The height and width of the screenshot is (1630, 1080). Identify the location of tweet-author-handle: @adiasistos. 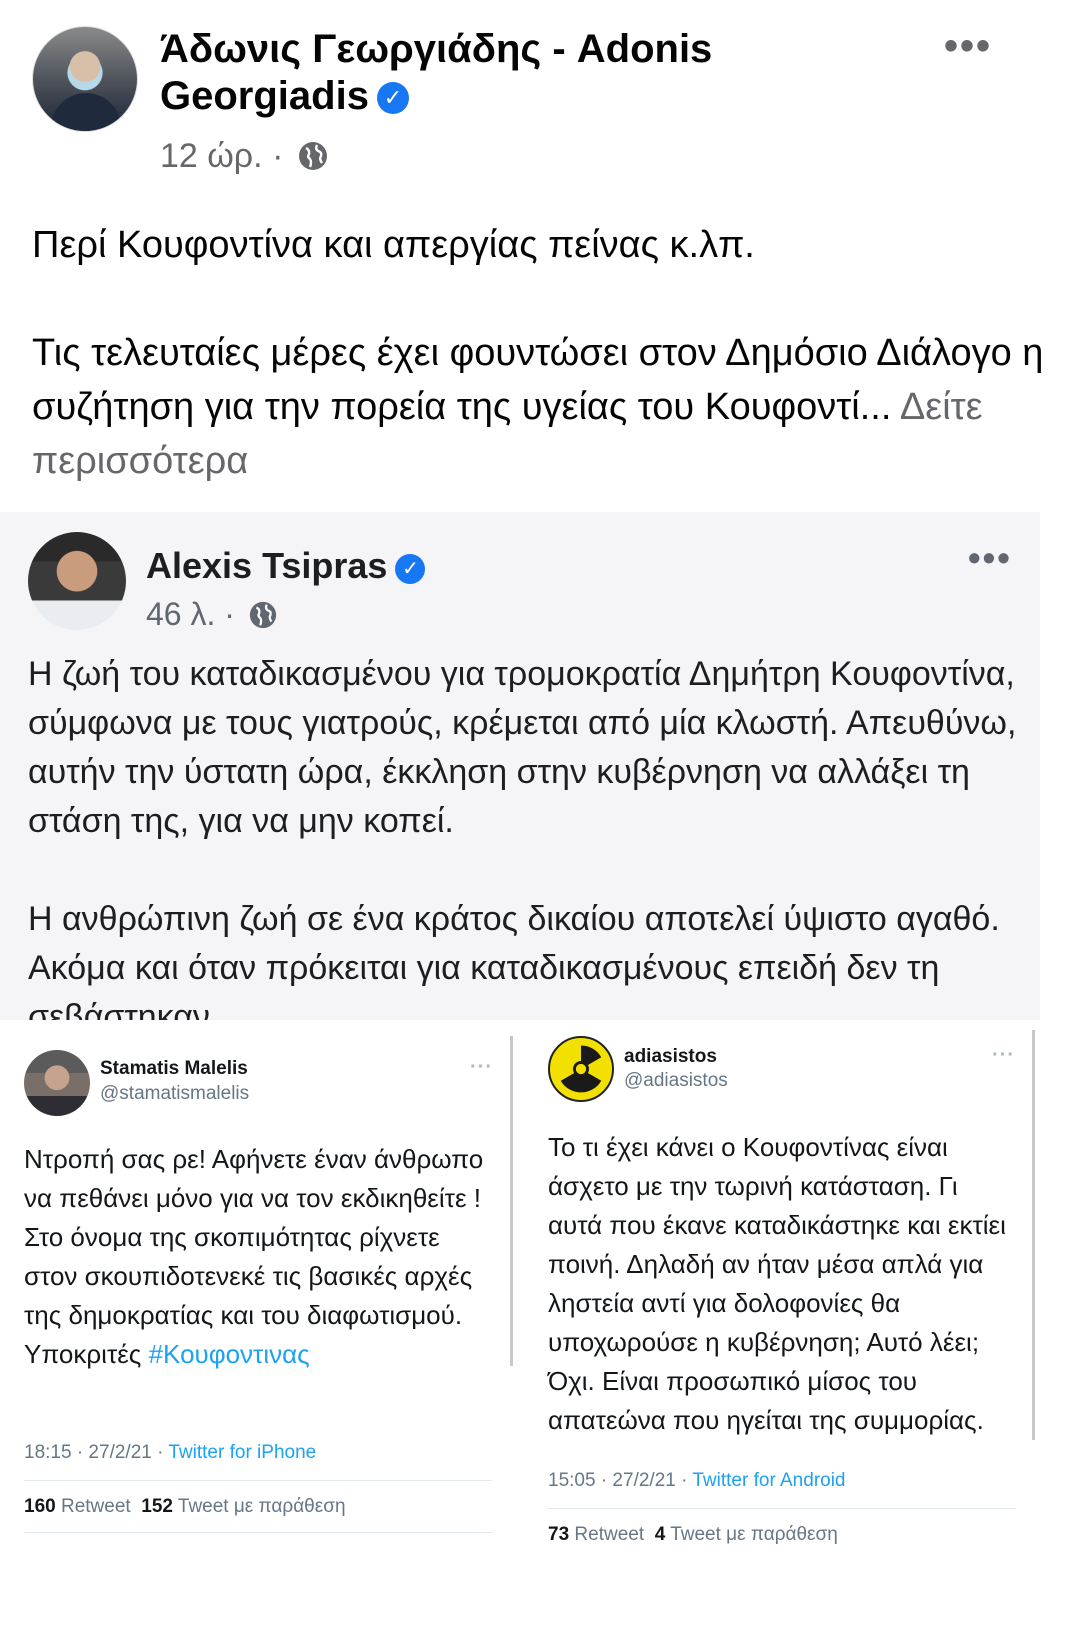
(676, 1080).